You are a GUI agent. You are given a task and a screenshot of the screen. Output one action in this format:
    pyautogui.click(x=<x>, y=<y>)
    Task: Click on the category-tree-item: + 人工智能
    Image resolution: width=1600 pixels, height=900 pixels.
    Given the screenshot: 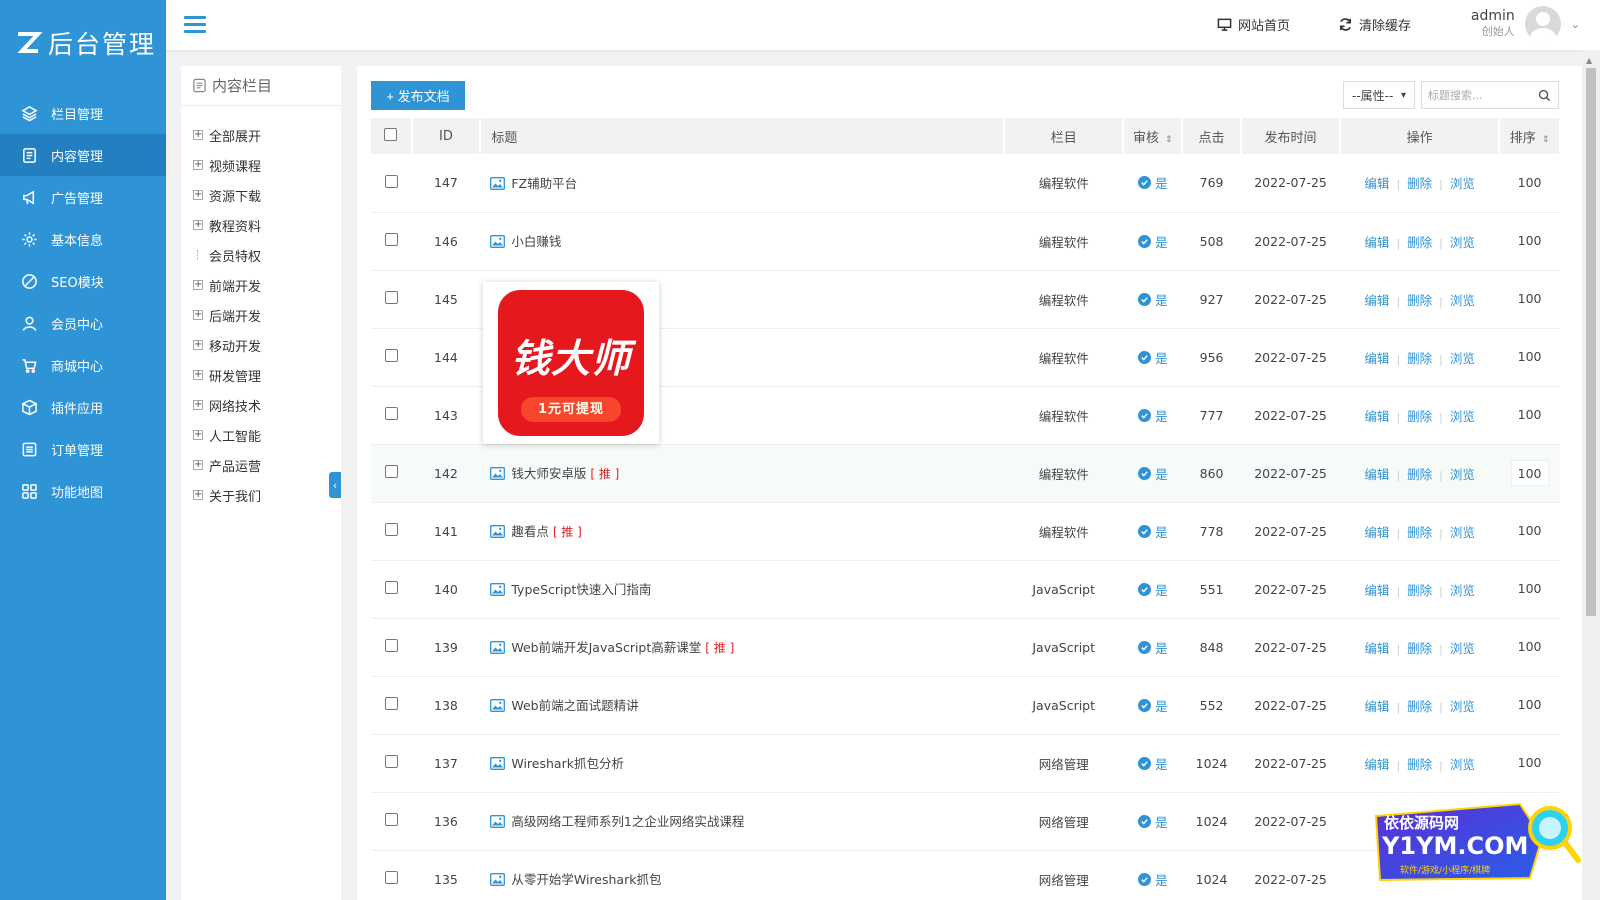 What is the action you would take?
    pyautogui.click(x=267, y=435)
    